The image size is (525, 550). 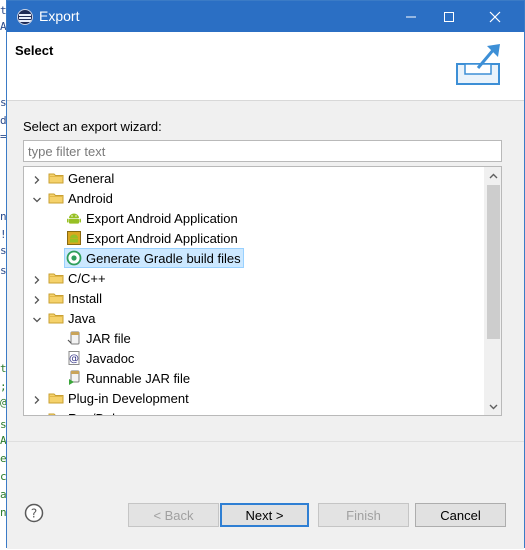 What do you see at coordinates (254, 398) in the screenshot?
I see `tree-item: Plug-in Development` at bounding box center [254, 398].